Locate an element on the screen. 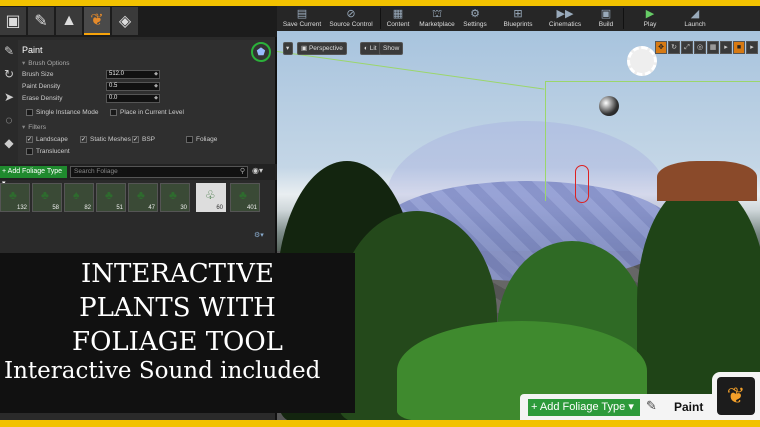 The height and width of the screenshot is (427, 760). promo-title-line-3: FOLIAGE TOOL is located at coordinates (177, 342).